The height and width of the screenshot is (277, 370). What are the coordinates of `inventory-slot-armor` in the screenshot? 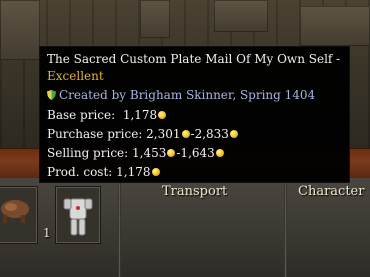 It's located at (78, 215).